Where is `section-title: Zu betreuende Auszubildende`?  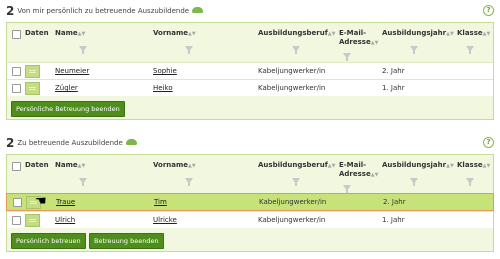 section-title: Zu betreuende Auszubildende is located at coordinates (70, 143).